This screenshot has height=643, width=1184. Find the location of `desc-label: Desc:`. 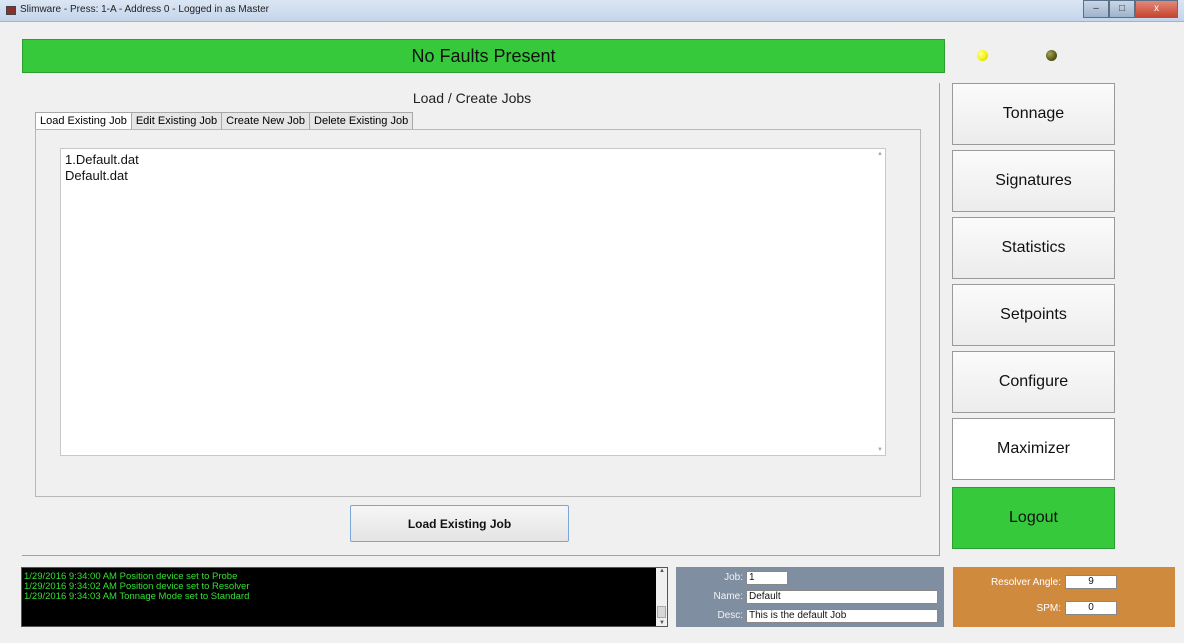

desc-label: Desc: is located at coordinates (730, 615).